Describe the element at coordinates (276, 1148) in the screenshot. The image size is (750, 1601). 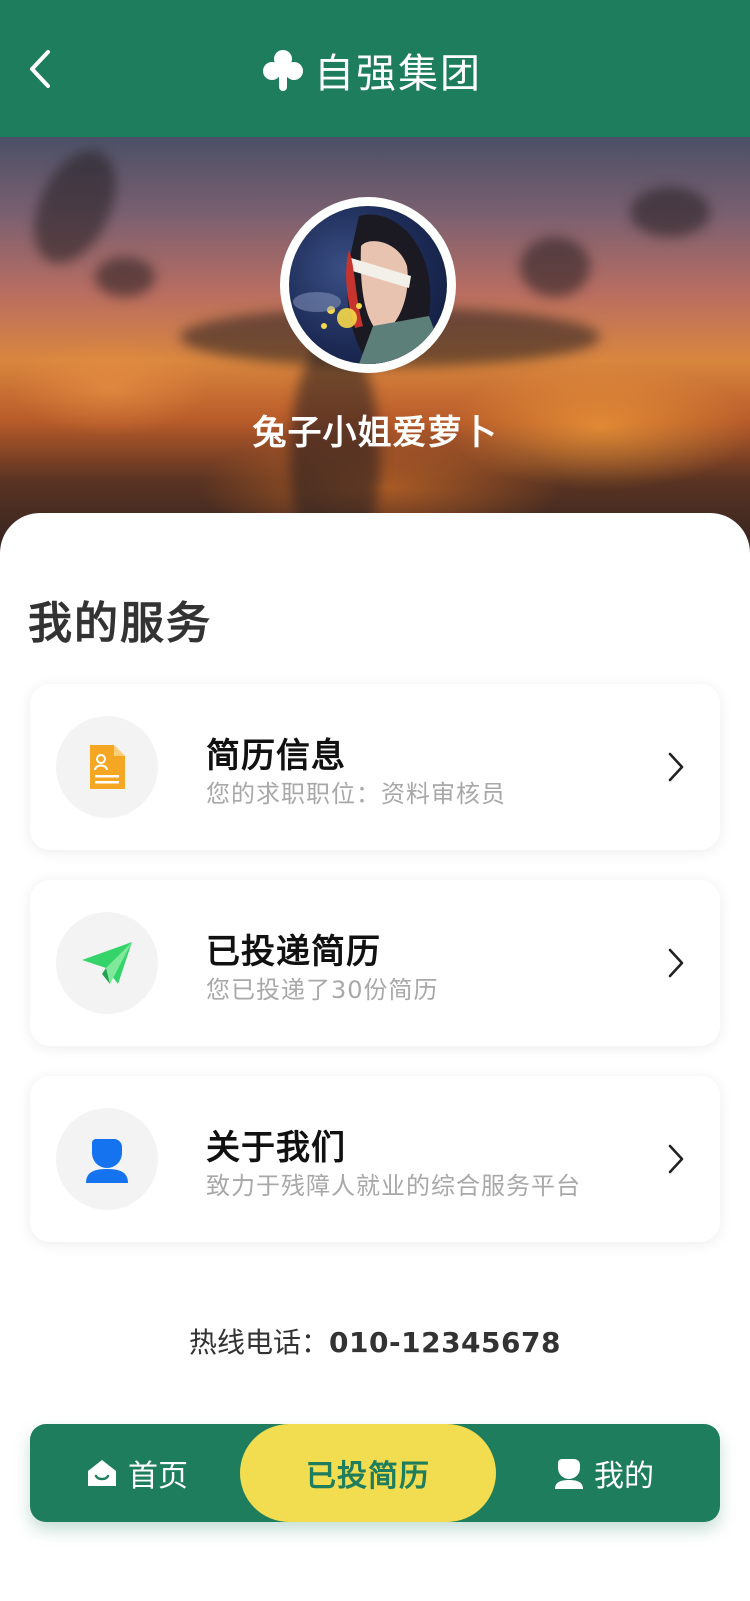
I see `card-title: 关于我们` at that location.